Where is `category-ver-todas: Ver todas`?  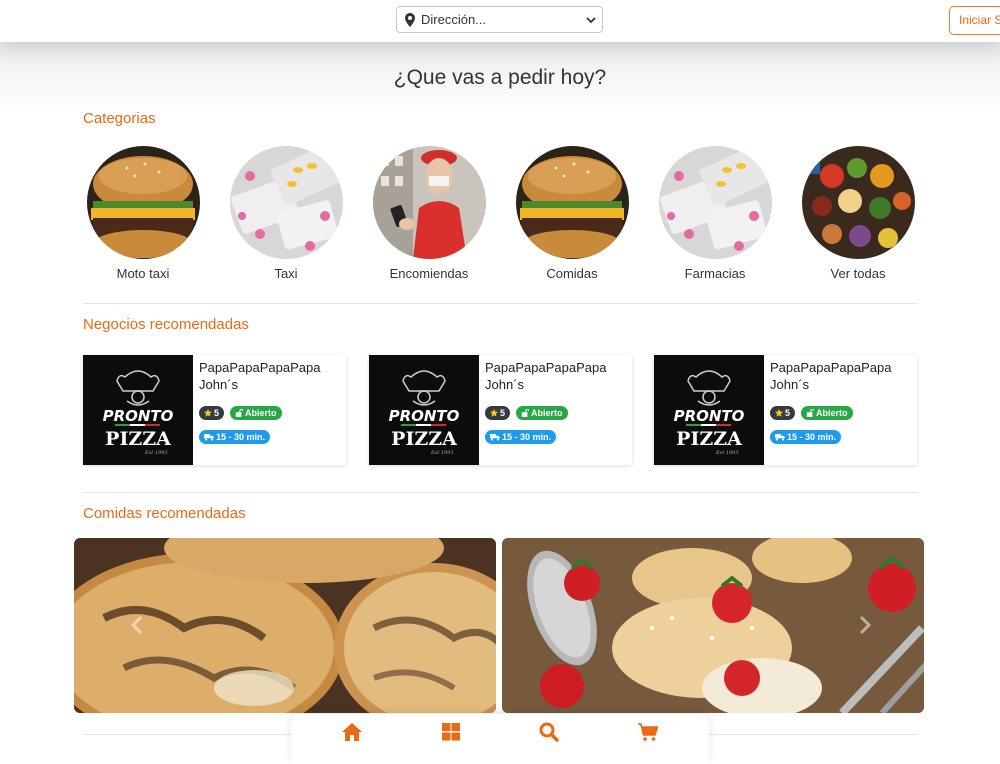 category-ver-todas: Ver todas is located at coordinates (858, 213).